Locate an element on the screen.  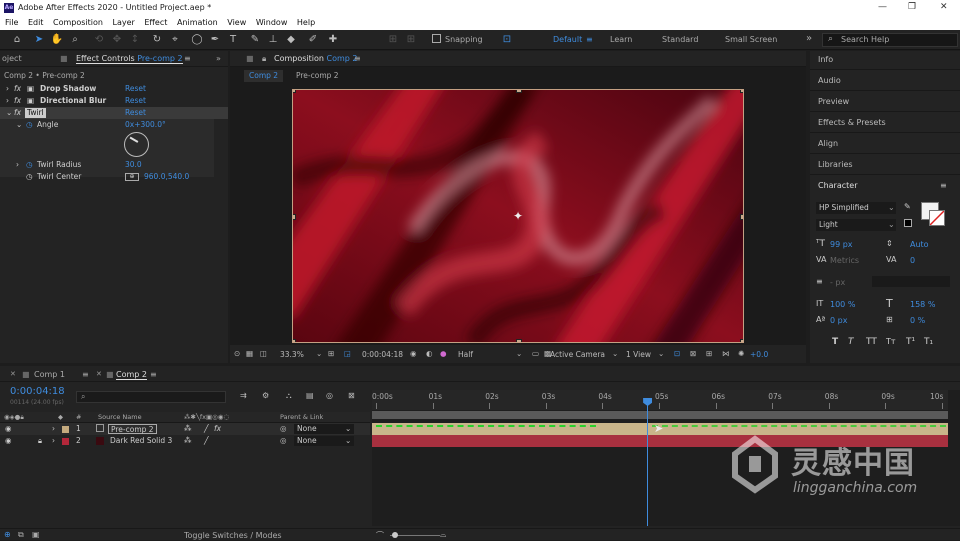
panel-menu-icon: ■ is located at coordinates (26, 374).